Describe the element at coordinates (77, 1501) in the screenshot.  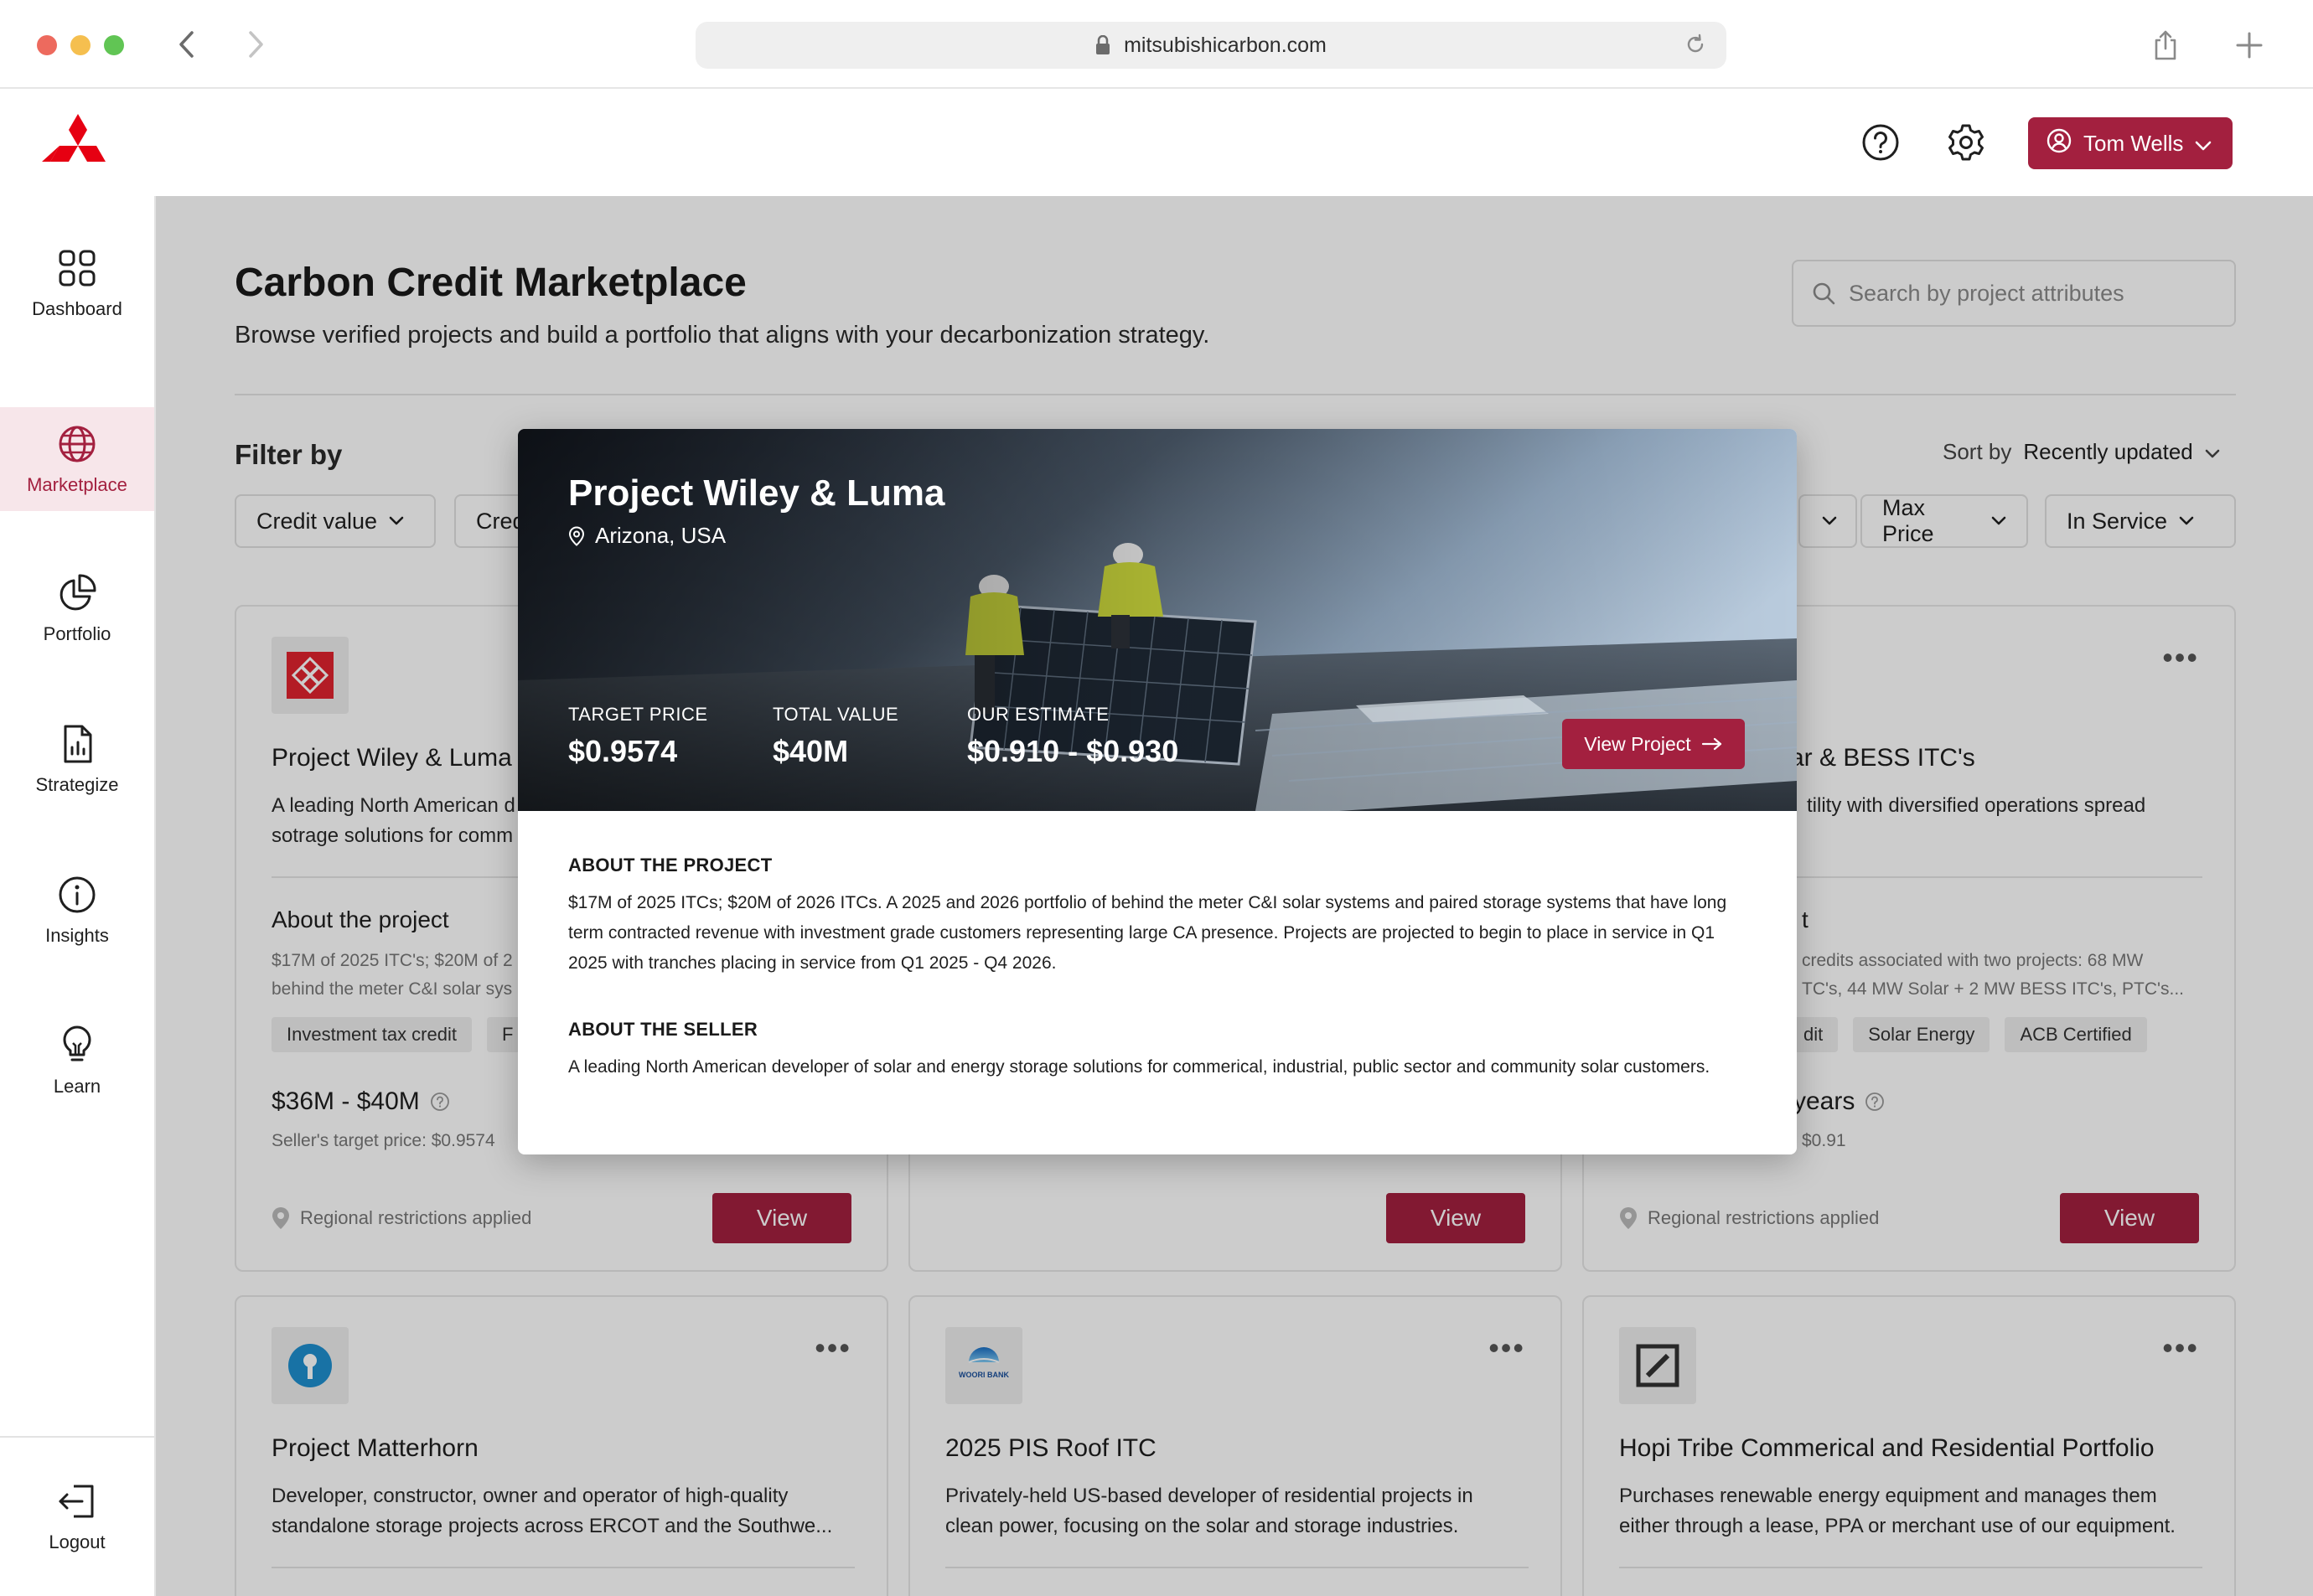
I see `logout-icon` at that location.